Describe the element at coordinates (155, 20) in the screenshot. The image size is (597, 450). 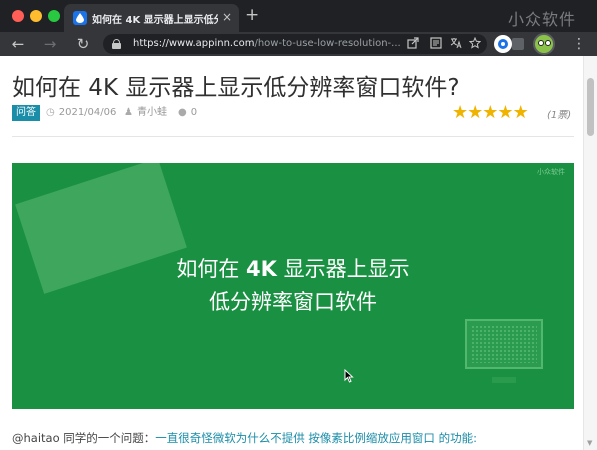
I see `tab-title: 如何在 4K 显示器上显示低分辨率` at that location.